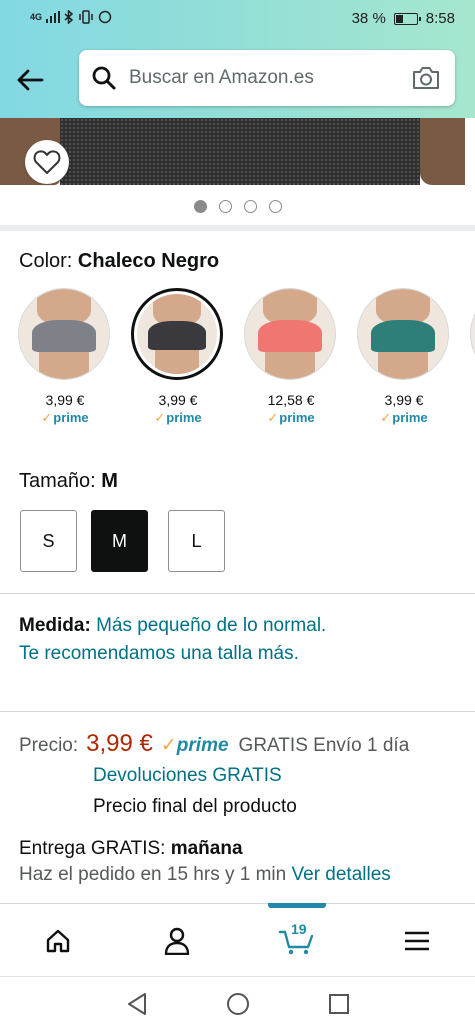 The width and height of the screenshot is (475, 1029). I want to click on delivery-day: mañana, so click(206, 848).